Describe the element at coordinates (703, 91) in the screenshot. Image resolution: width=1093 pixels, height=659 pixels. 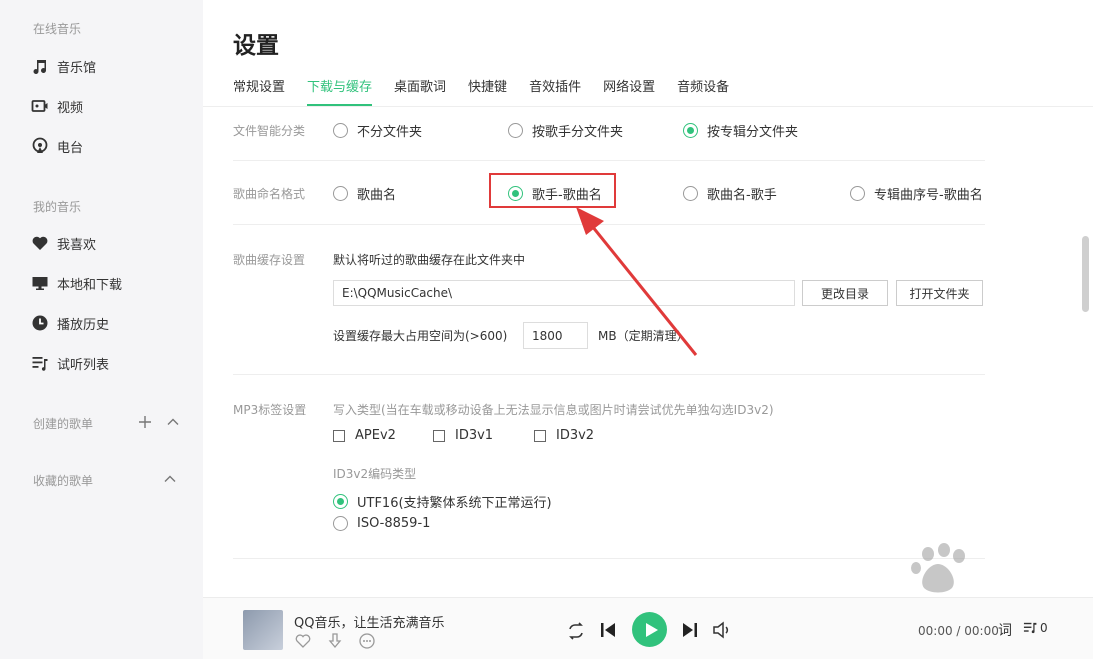
I see `tab-audio-device: 音频设备` at that location.